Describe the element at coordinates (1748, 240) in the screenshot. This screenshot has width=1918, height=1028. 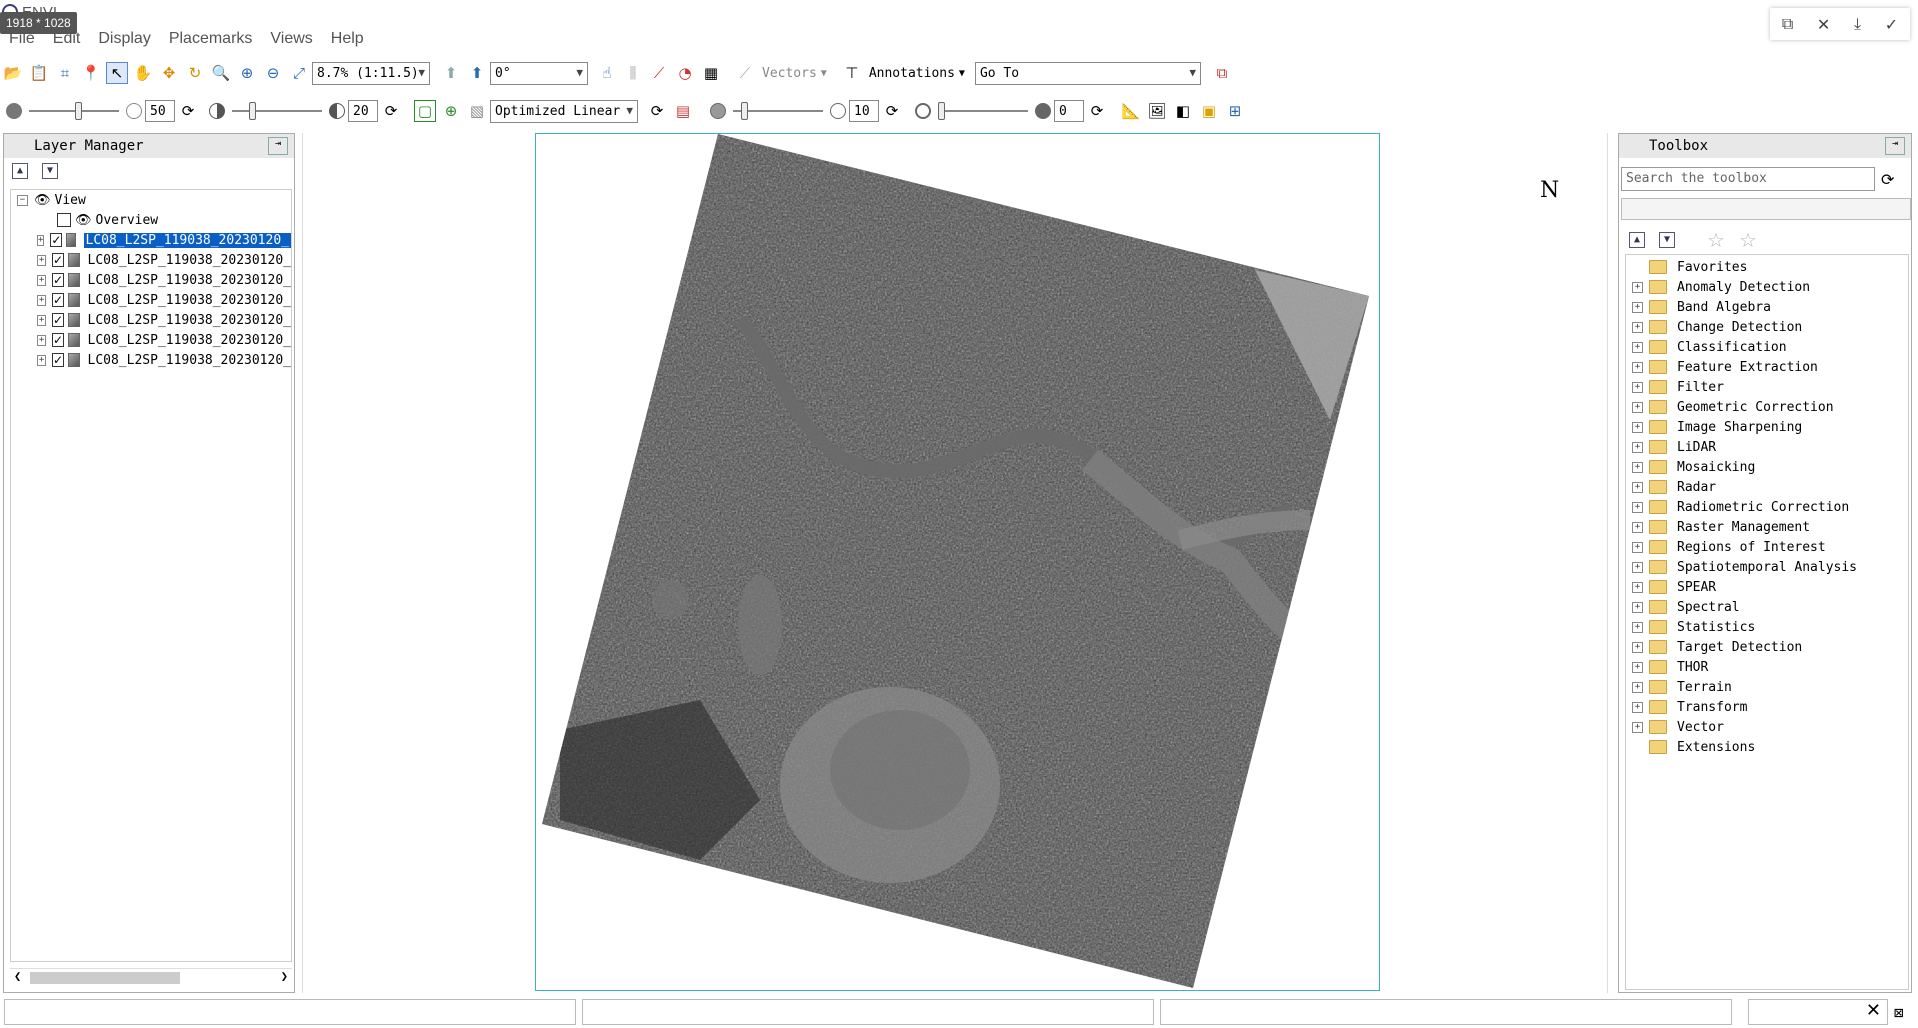
I see `remove-favorite-star-icon: ☆` at that location.